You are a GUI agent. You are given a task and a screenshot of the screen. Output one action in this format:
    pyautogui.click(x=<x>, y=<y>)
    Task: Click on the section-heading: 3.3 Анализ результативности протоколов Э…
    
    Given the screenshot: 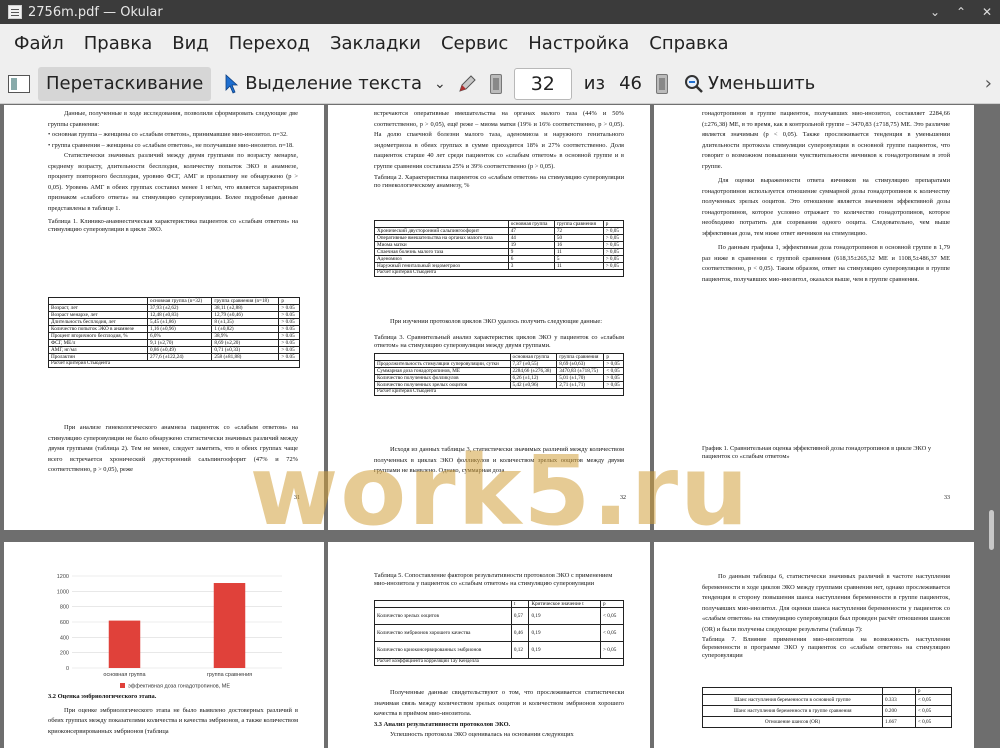 What is the action you would take?
    pyautogui.click(x=442, y=724)
    